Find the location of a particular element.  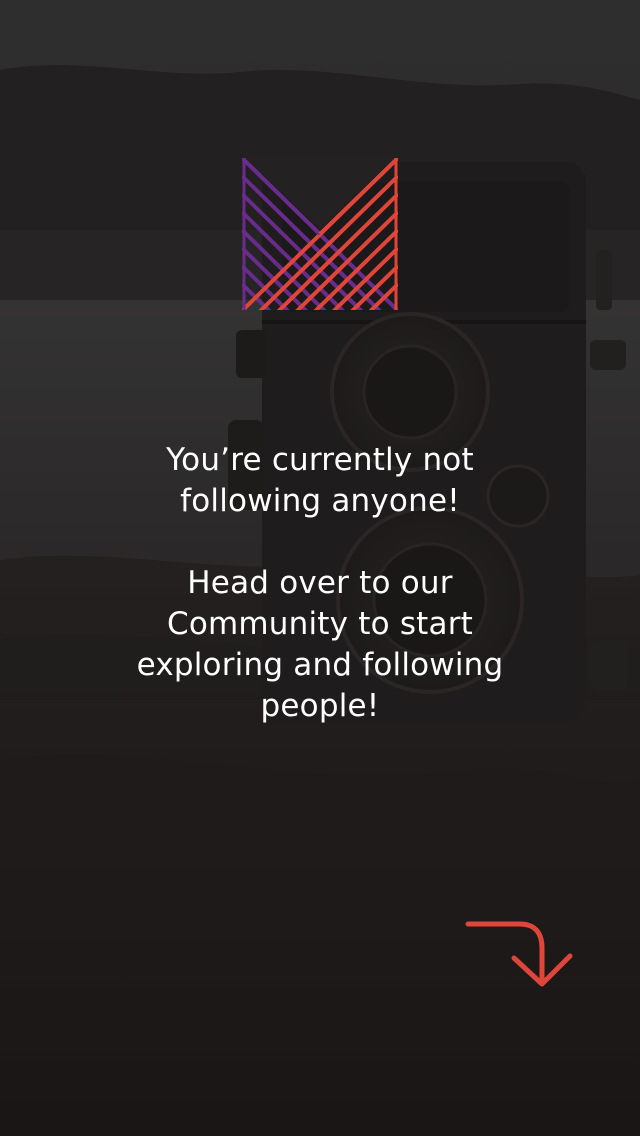

m-logo-icon is located at coordinates (320, 234).